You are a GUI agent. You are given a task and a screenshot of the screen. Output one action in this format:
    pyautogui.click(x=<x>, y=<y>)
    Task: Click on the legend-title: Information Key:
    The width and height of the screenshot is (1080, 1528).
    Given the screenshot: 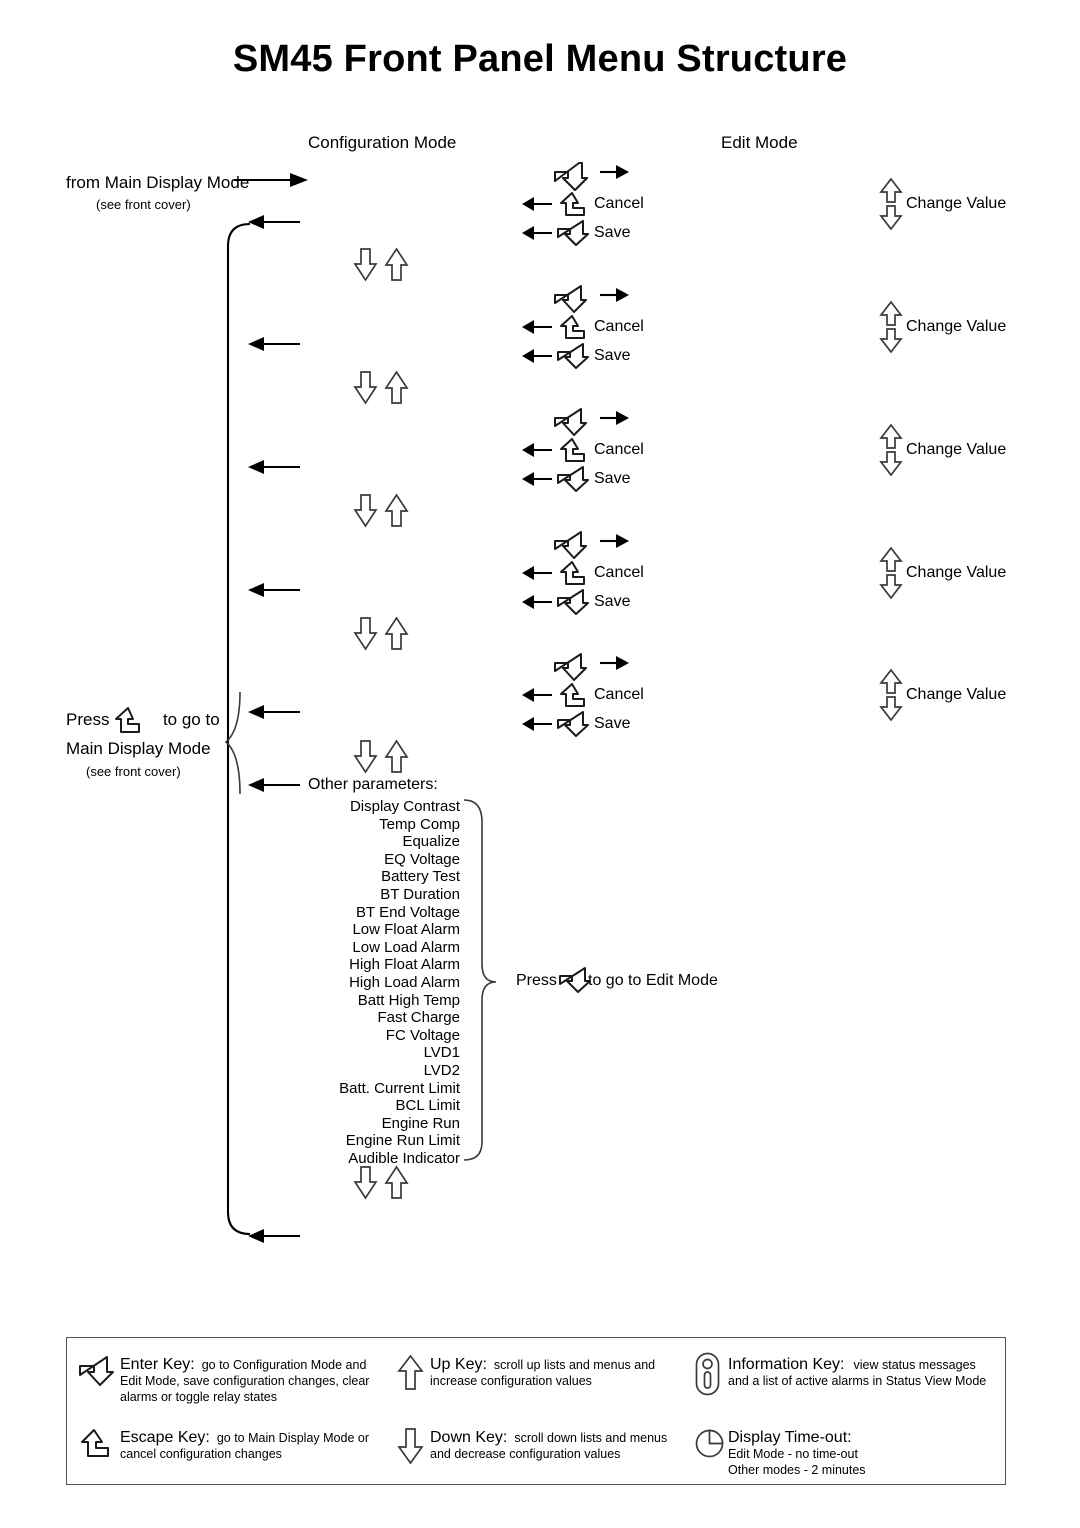 What is the action you would take?
    pyautogui.click(x=786, y=1364)
    